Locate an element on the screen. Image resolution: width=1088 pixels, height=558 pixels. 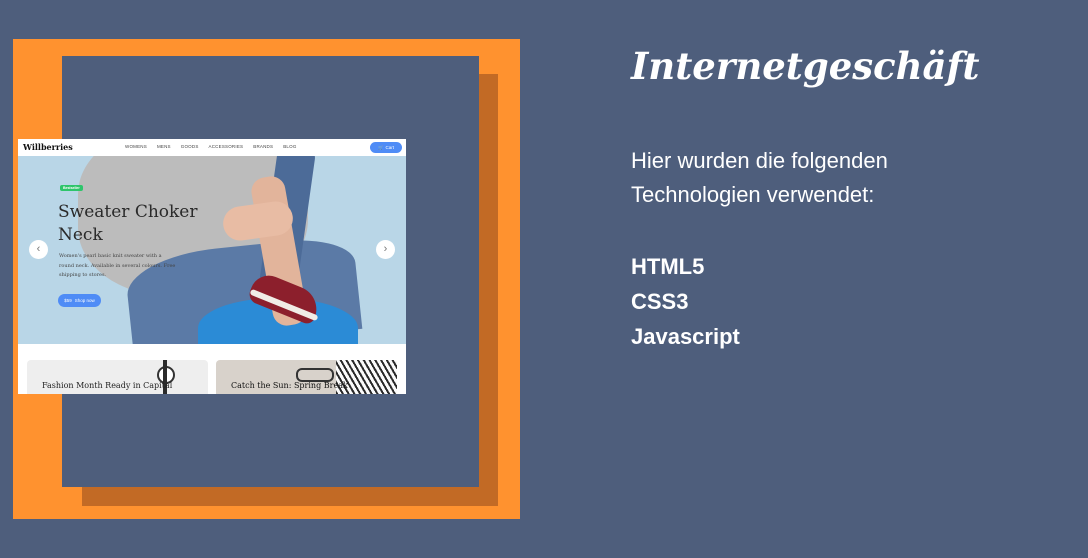
preview-card-title: Fashion Month Ready in Capital is located at coordinates (107, 385).